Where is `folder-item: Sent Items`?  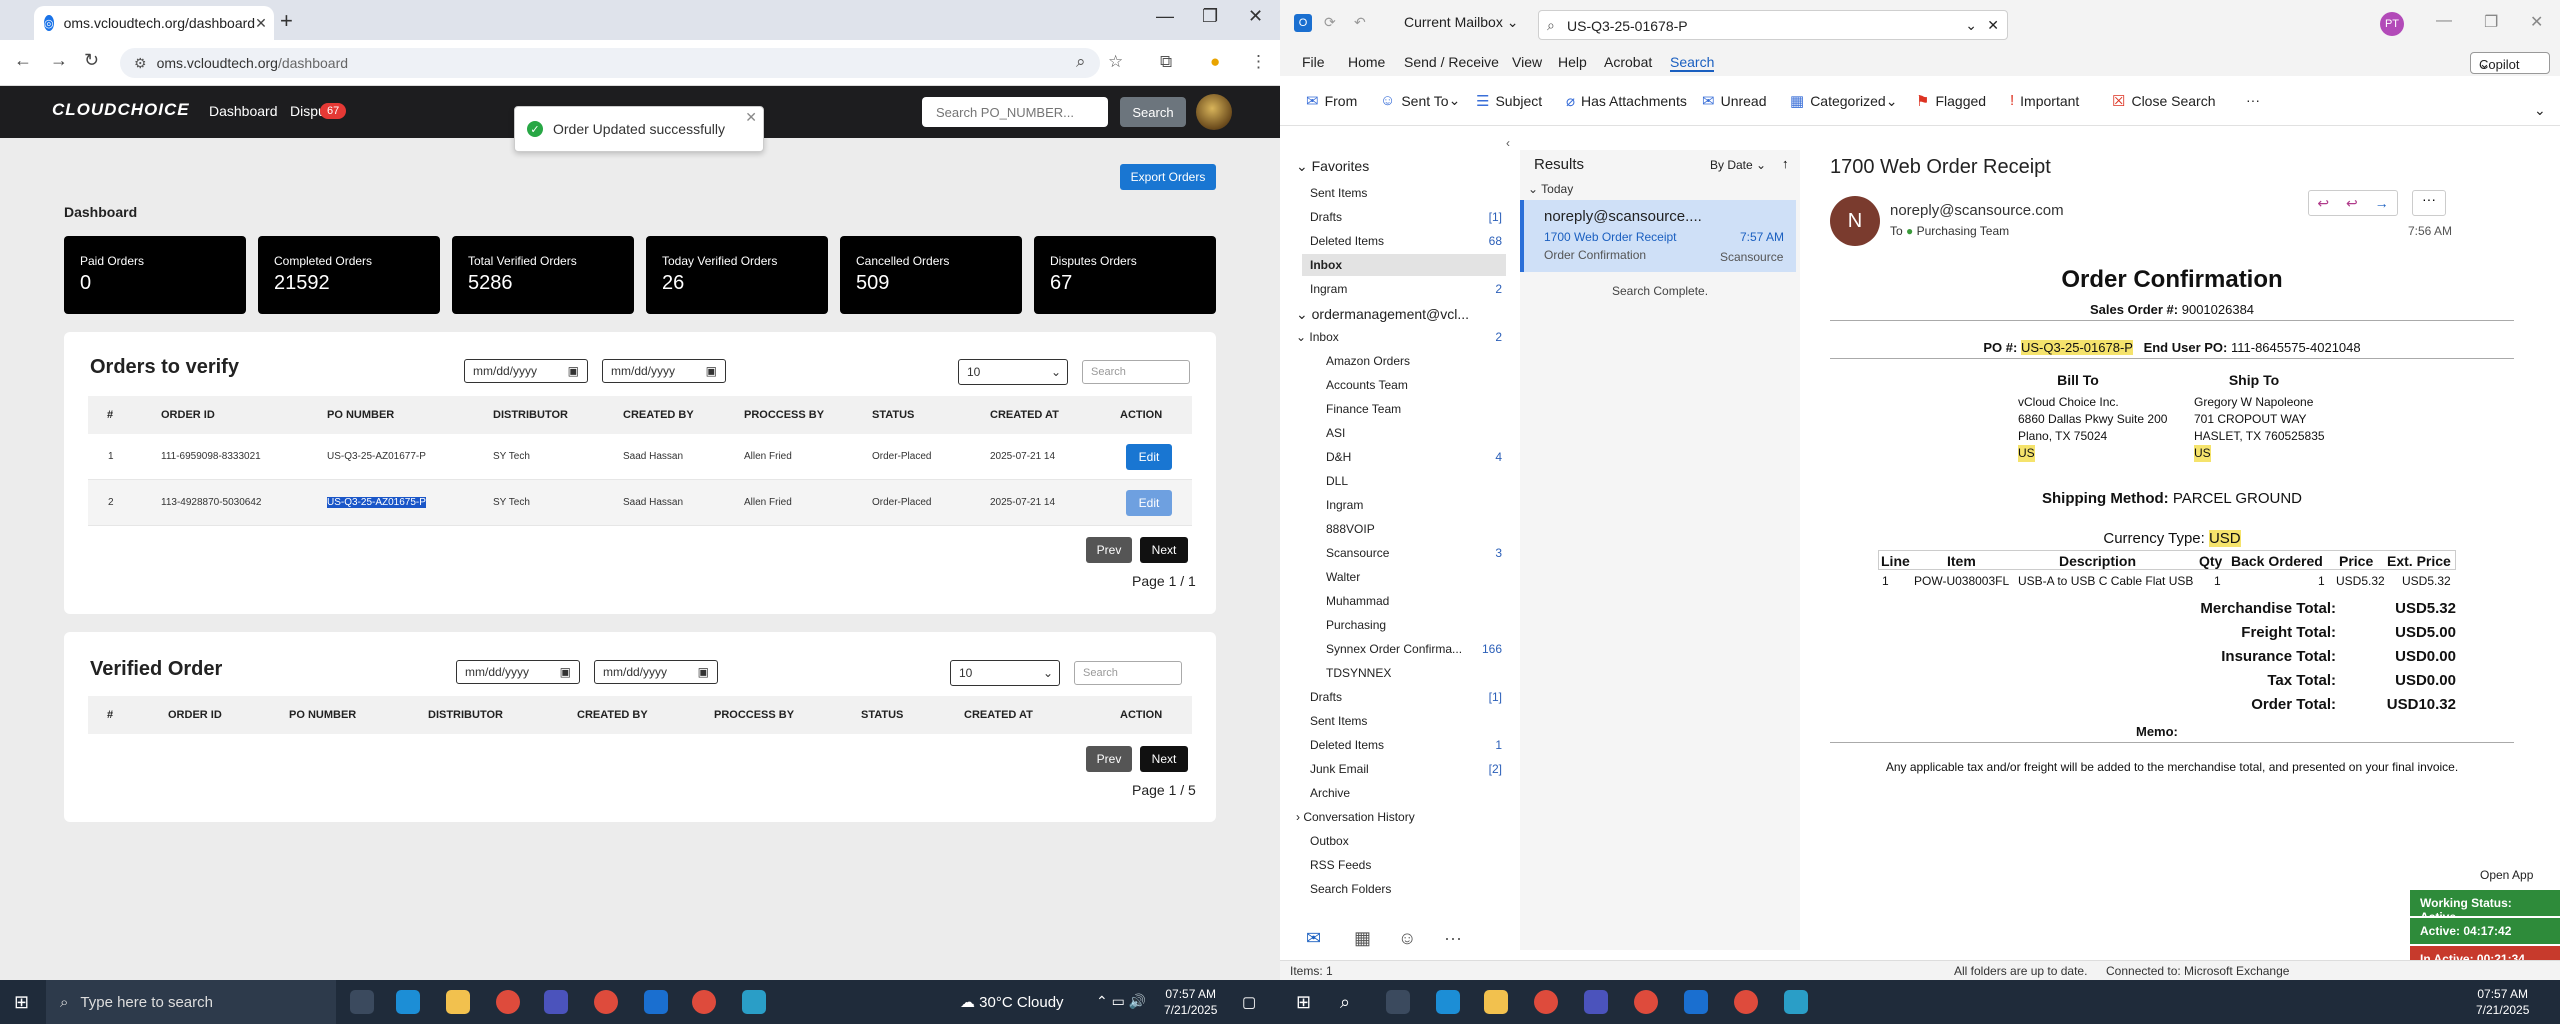
folder-item: Sent Items is located at coordinates (1338, 721).